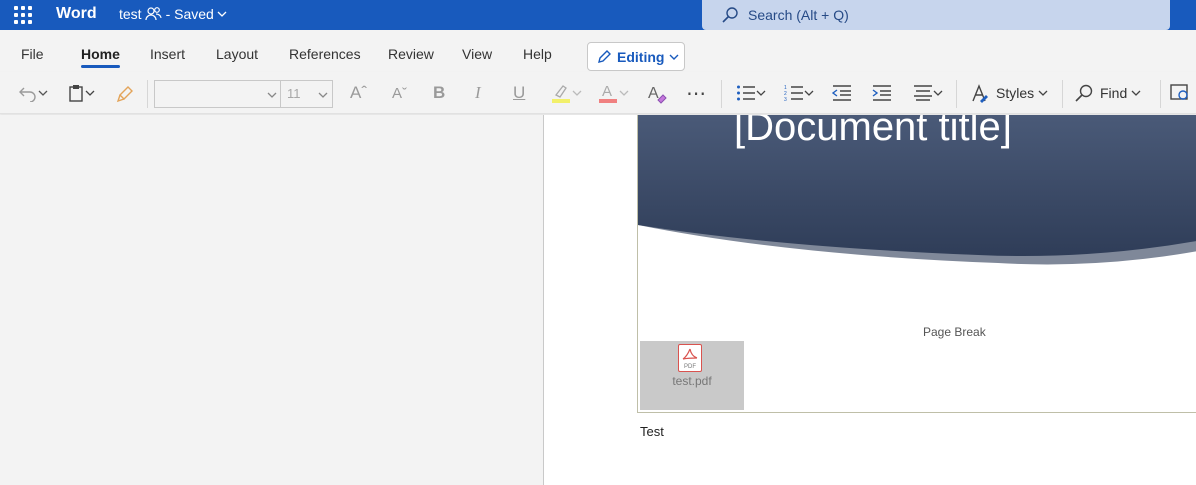 This screenshot has width=1196, height=485. Describe the element at coordinates (923, 93) in the screenshot. I see `align-center-icon` at that location.